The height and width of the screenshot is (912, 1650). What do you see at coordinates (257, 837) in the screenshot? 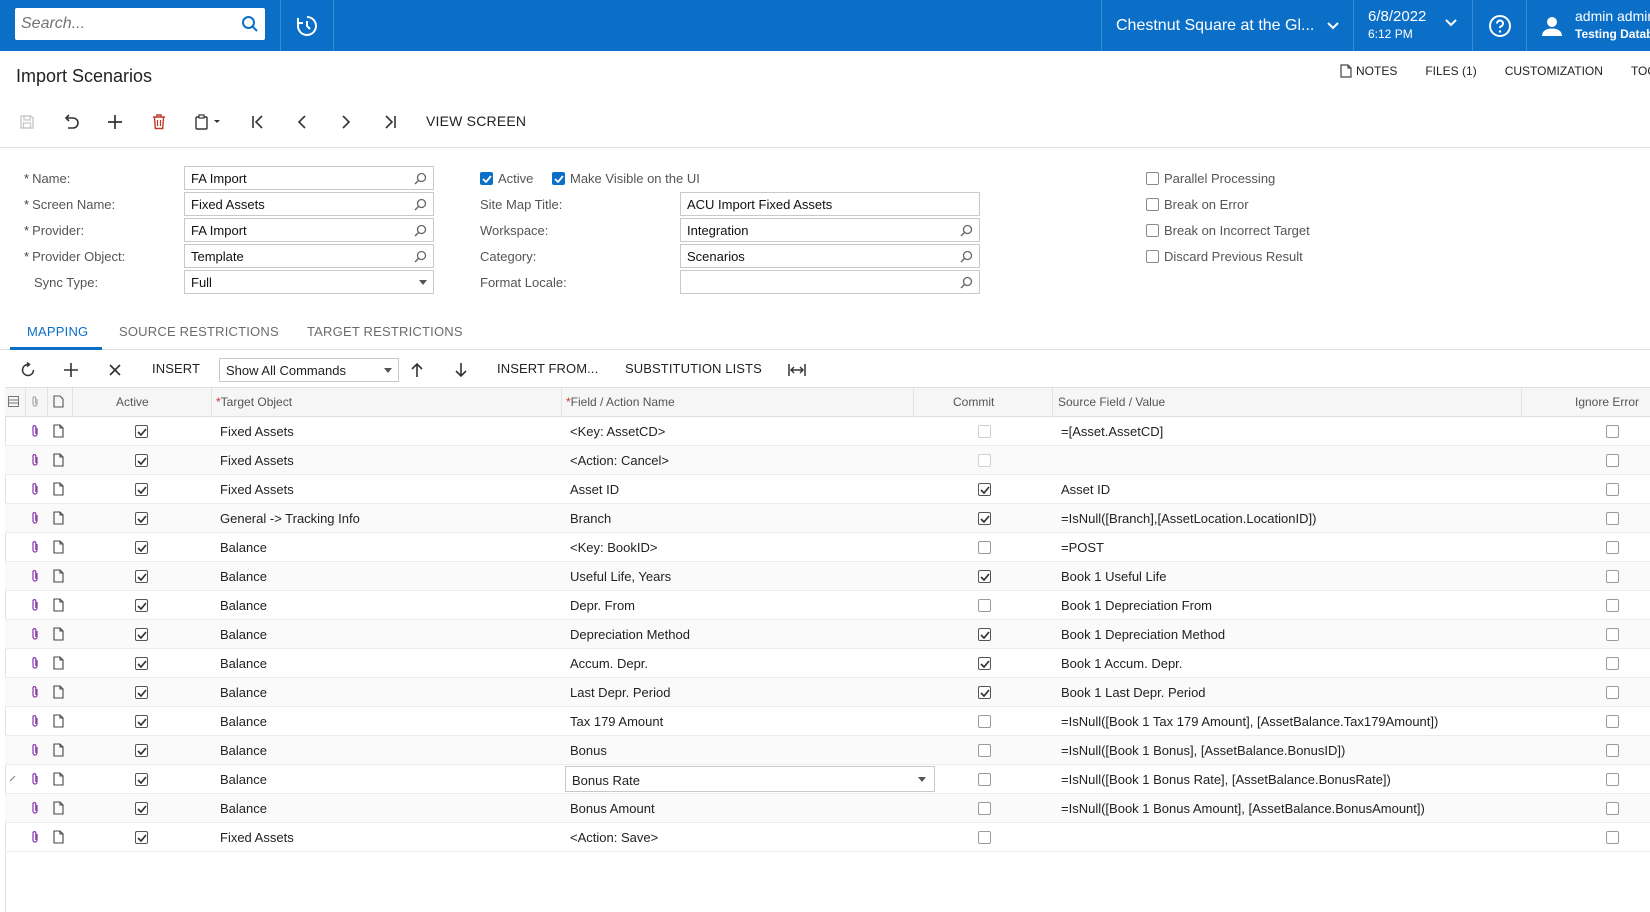
I see `target-object-cell: Fixed Assets` at bounding box center [257, 837].